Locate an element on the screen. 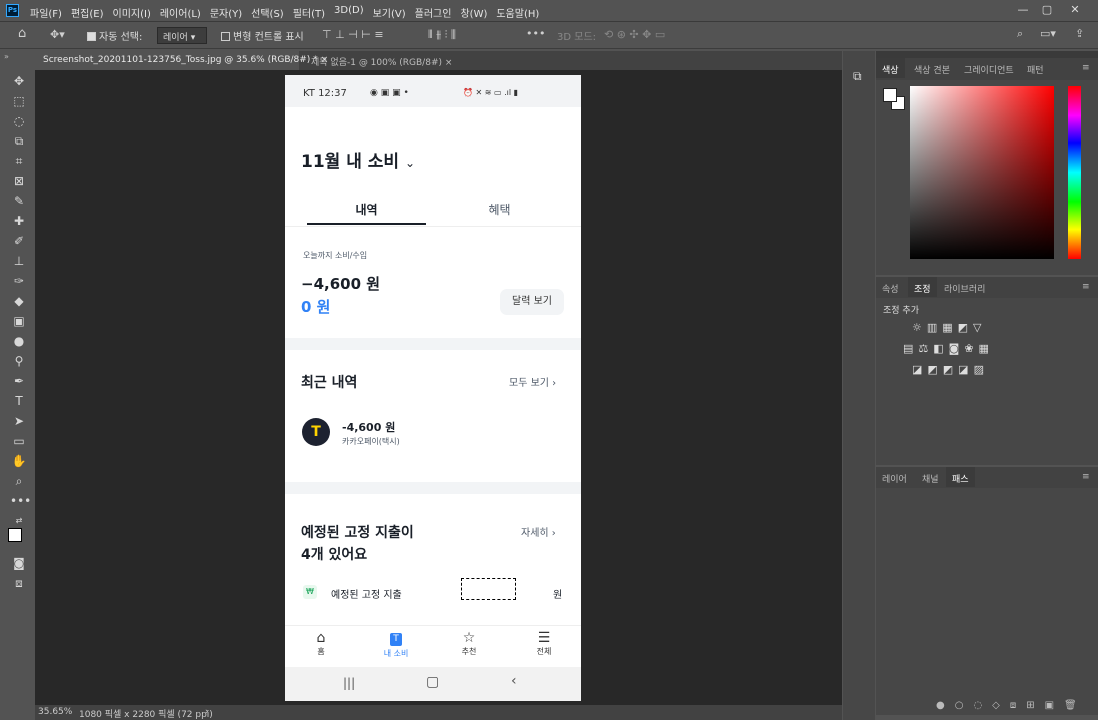 The width and height of the screenshot is (1098, 720). auto-select-dropdown: 레이어 ▾ is located at coordinates (182, 35).